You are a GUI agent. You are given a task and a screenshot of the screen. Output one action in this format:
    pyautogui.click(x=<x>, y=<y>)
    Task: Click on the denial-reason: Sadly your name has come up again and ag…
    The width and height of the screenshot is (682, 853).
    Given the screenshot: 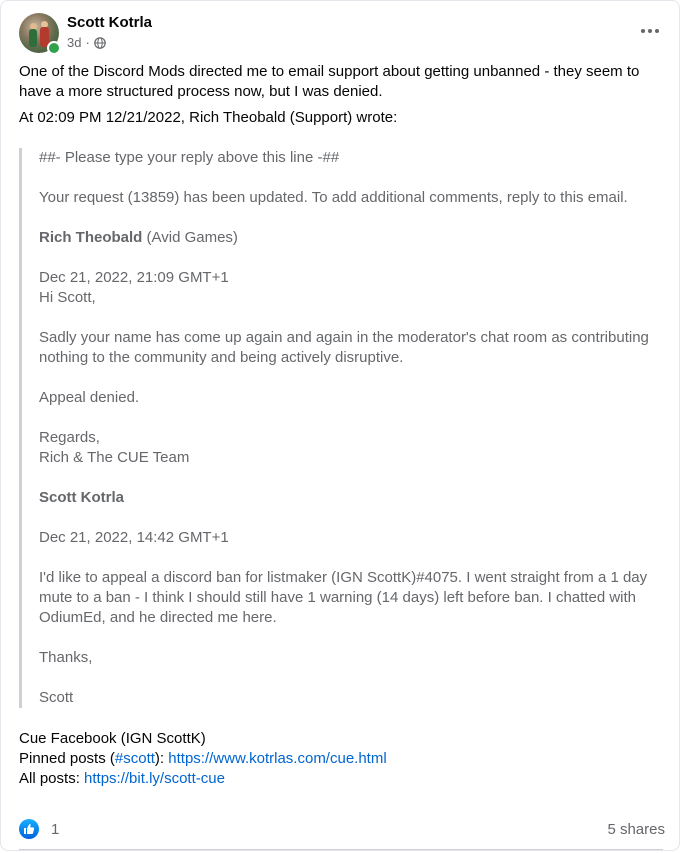 What is the action you would take?
    pyautogui.click(x=344, y=347)
    